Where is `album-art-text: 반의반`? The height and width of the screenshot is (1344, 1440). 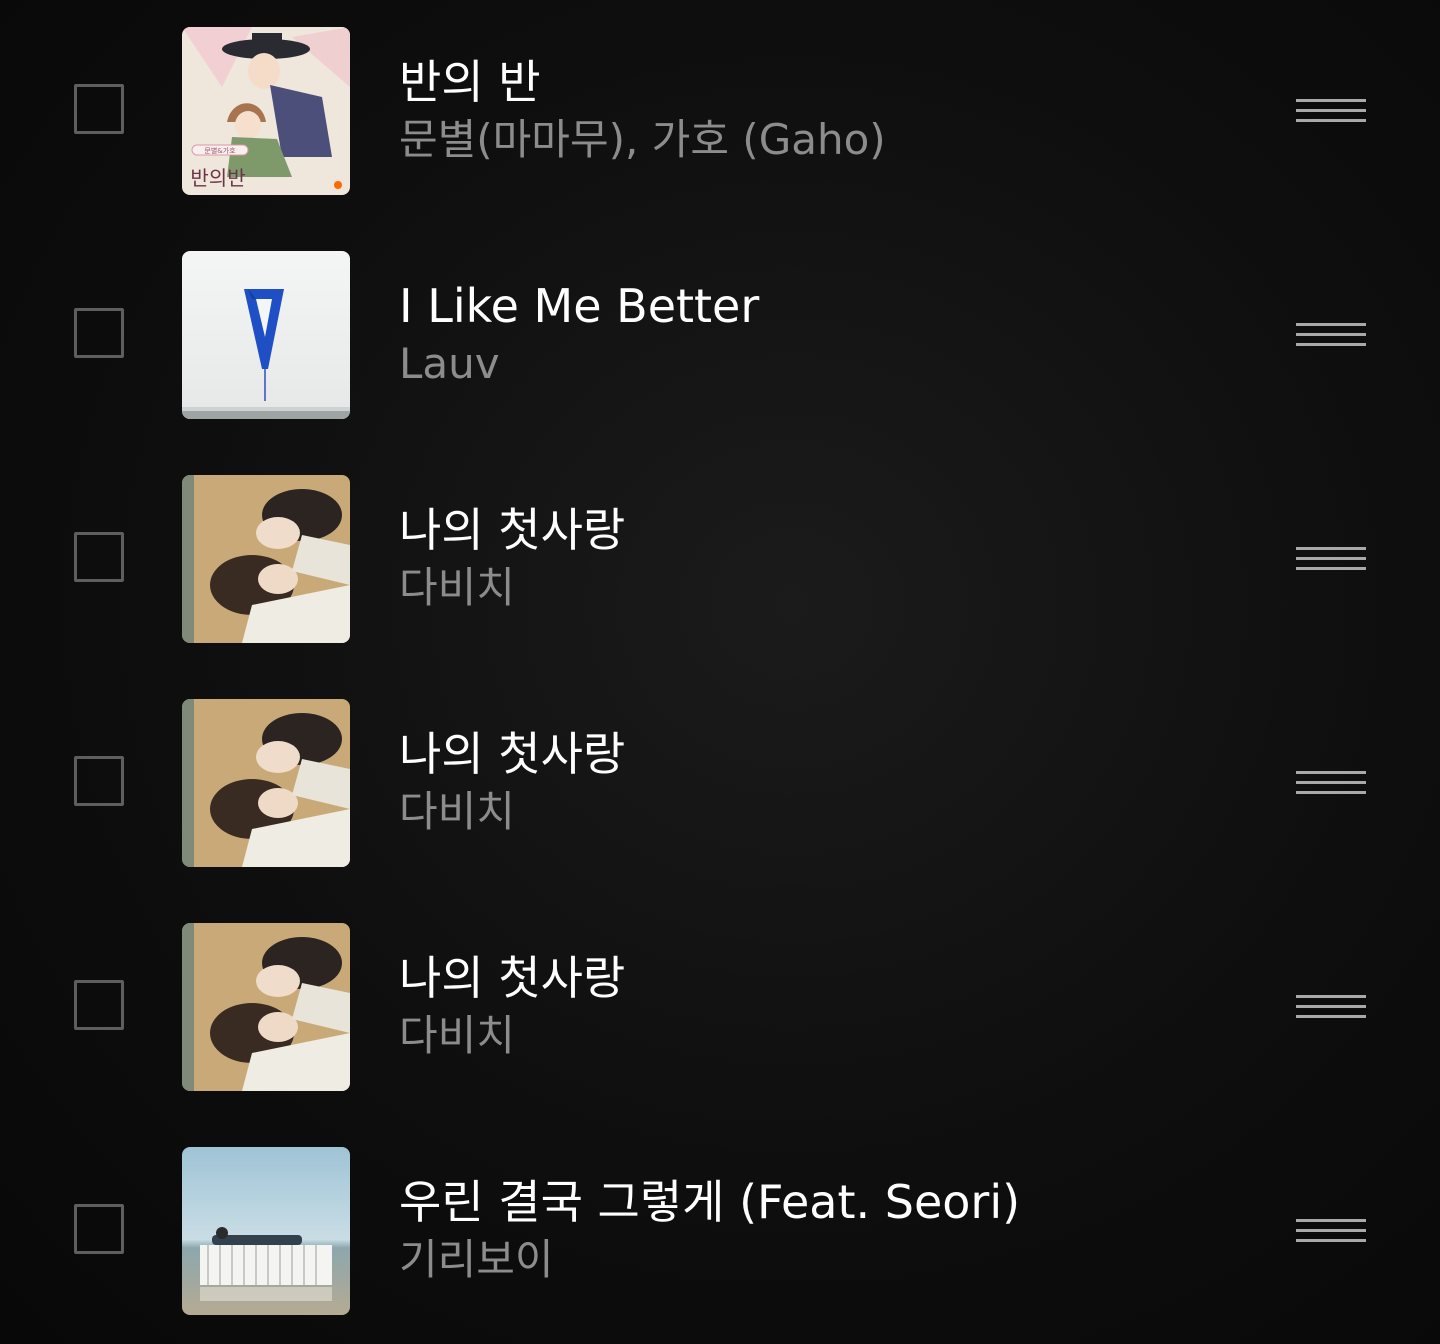
album-art-text: 반의반 is located at coordinates (217, 178).